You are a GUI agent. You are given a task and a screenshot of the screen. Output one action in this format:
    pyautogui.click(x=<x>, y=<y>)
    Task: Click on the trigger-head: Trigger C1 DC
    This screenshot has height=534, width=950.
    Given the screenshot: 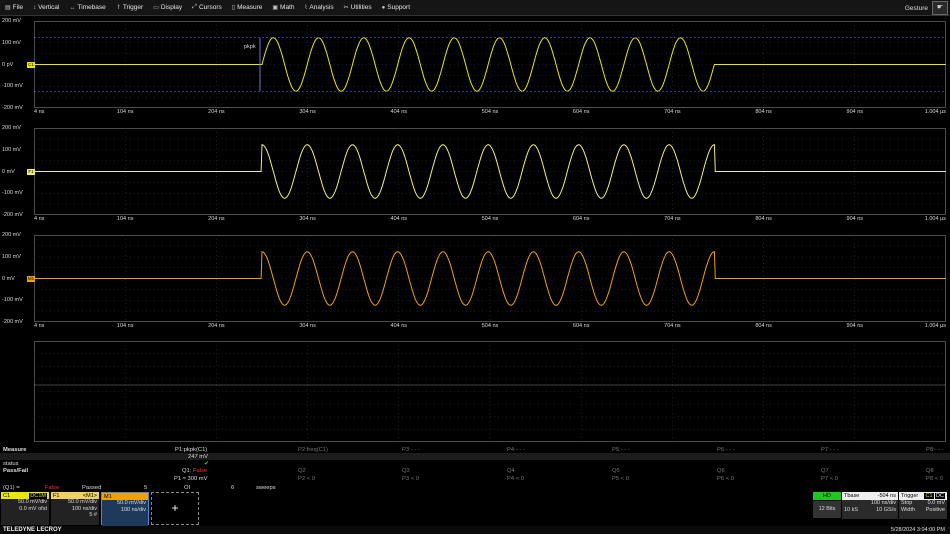 What is the action you would take?
    pyautogui.click(x=923, y=496)
    